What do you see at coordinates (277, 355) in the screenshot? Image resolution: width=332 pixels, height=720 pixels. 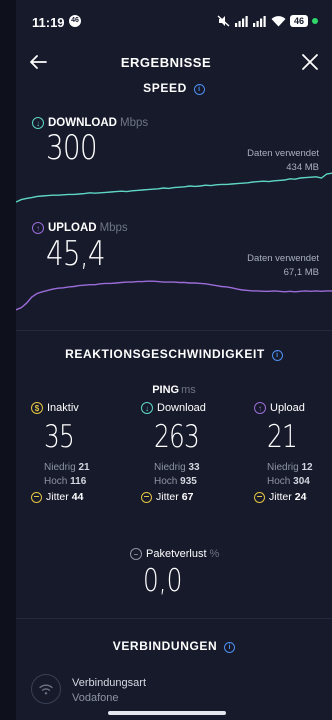 I see `reaction-info-icon: i` at bounding box center [277, 355].